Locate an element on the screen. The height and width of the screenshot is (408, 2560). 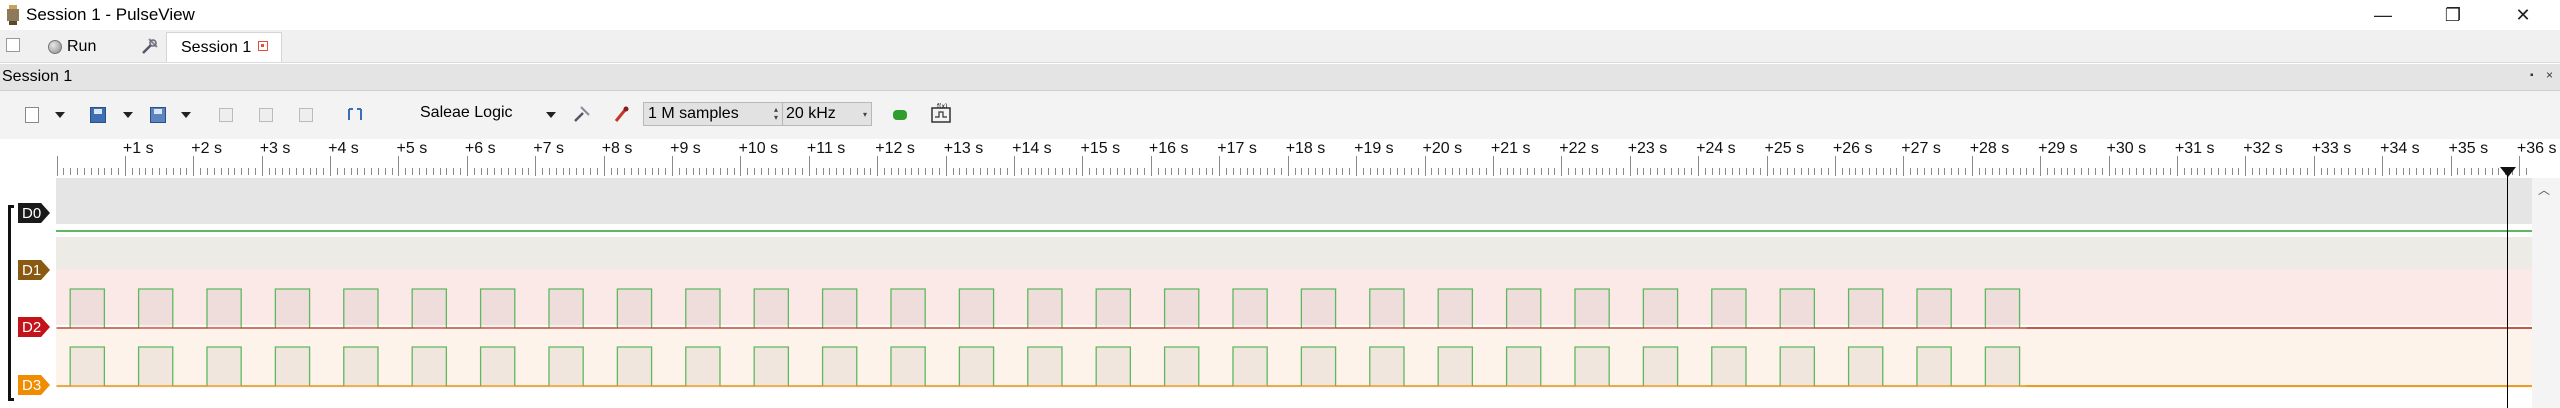
scroll-up-icon: ︿ is located at coordinates (2544, 189).